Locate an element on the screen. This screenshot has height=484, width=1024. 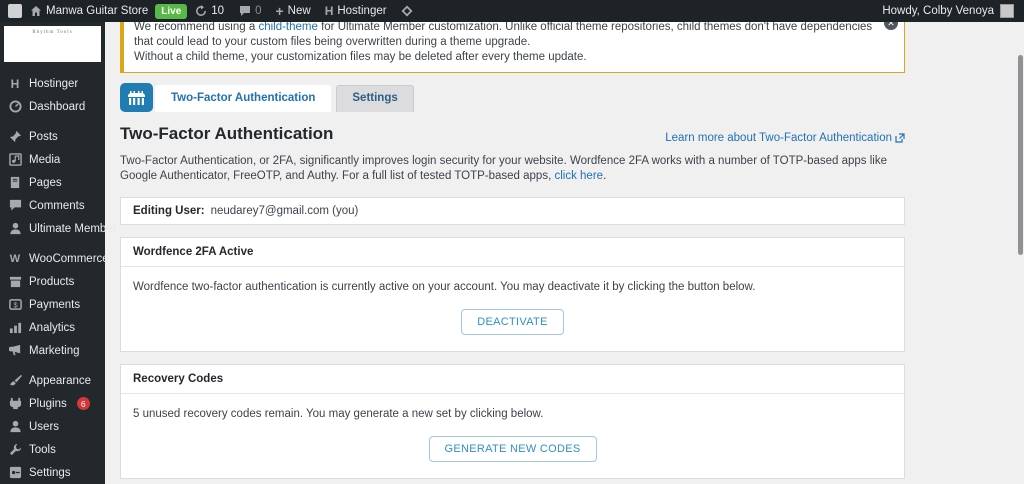
sidebar-item-label: Posts is located at coordinates (43, 136).